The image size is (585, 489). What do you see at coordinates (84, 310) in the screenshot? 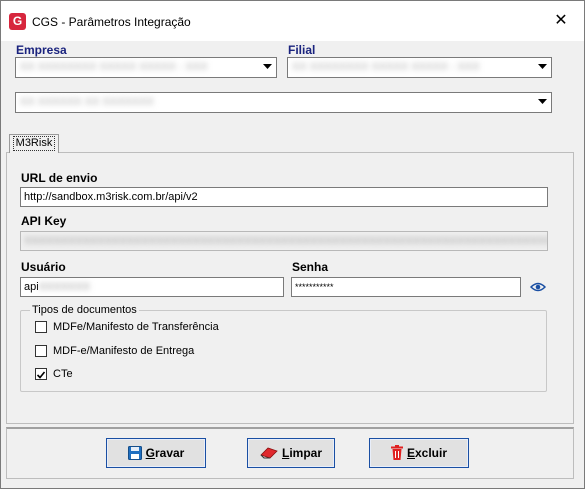
I see `doc-types-title: Tipos de documentos` at bounding box center [84, 310].